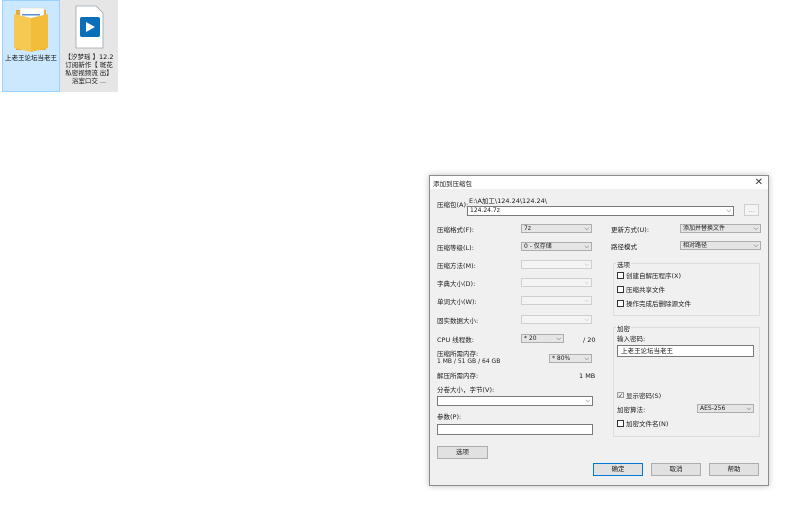  I want to click on delete-source-label: 操作完成后删除源文件, so click(658, 304).